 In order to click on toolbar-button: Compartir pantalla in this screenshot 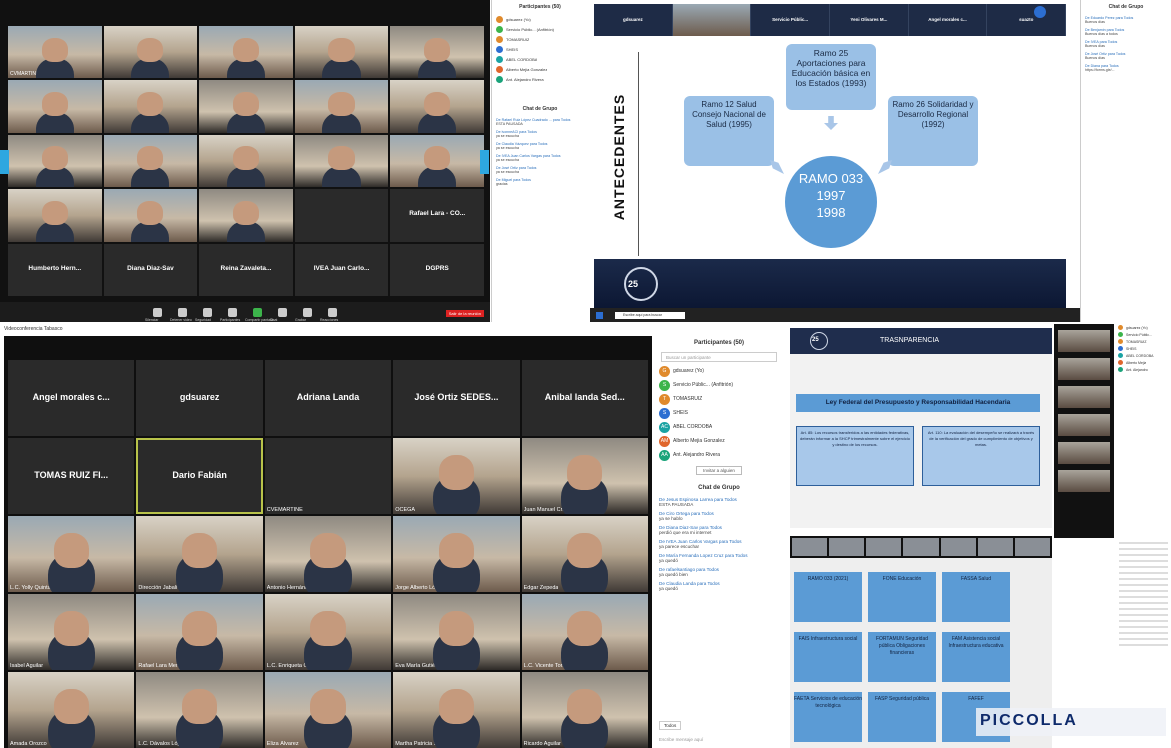, I will do `click(259, 314)`.